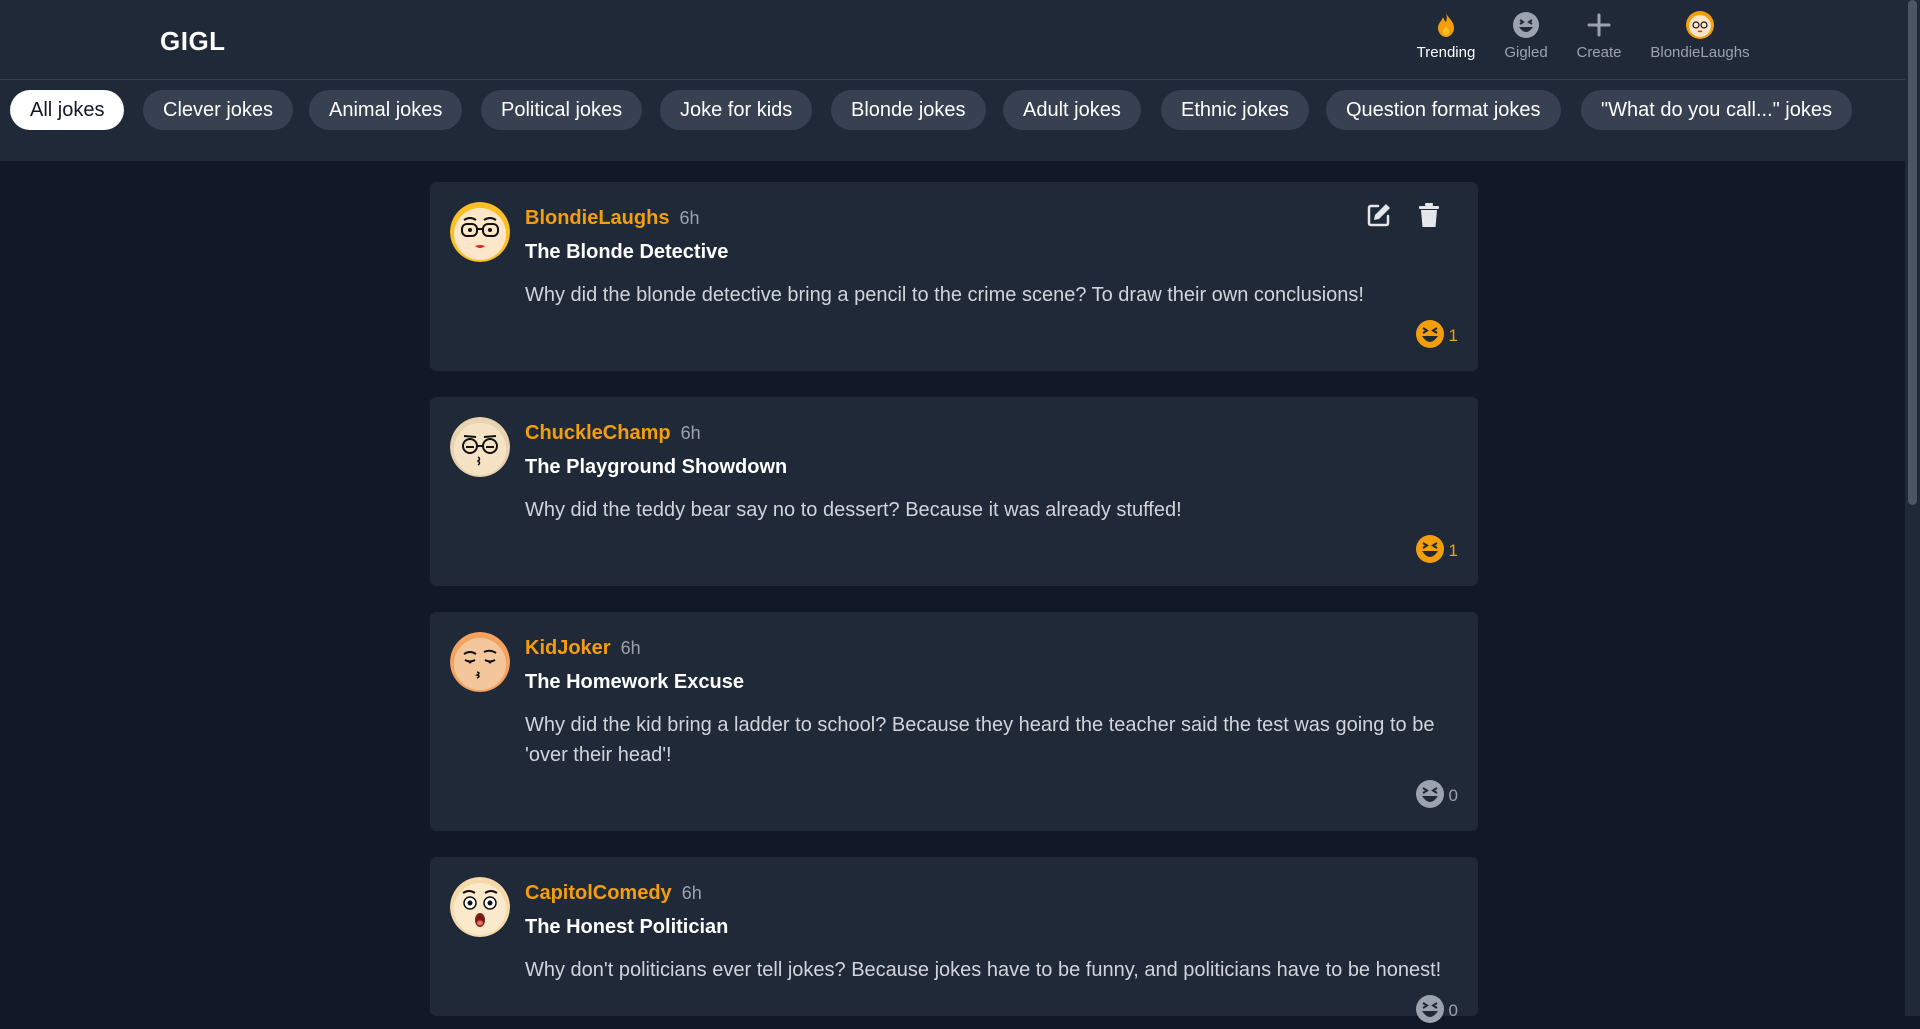 Image resolution: width=1920 pixels, height=1029 pixels. Describe the element at coordinates (612, 218) in the screenshot. I see `author-name: BlondieLaughs 6h` at that location.